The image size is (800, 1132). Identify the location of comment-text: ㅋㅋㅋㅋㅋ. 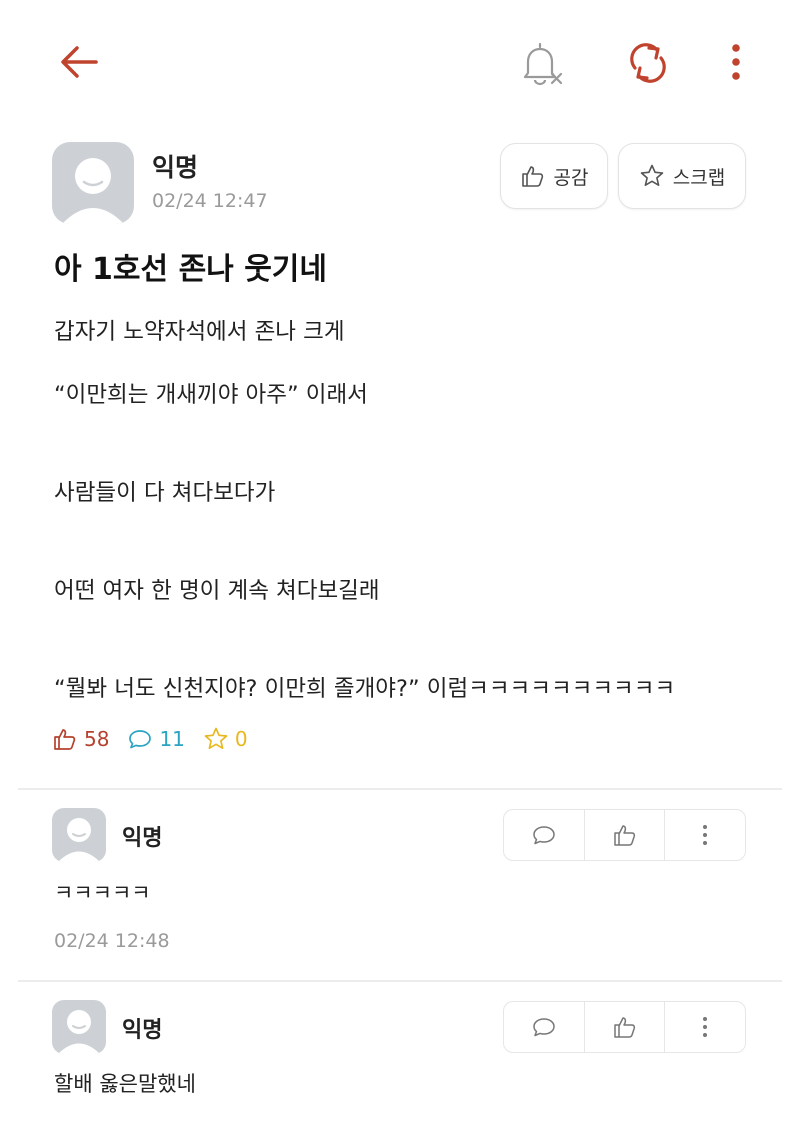
(102, 893).